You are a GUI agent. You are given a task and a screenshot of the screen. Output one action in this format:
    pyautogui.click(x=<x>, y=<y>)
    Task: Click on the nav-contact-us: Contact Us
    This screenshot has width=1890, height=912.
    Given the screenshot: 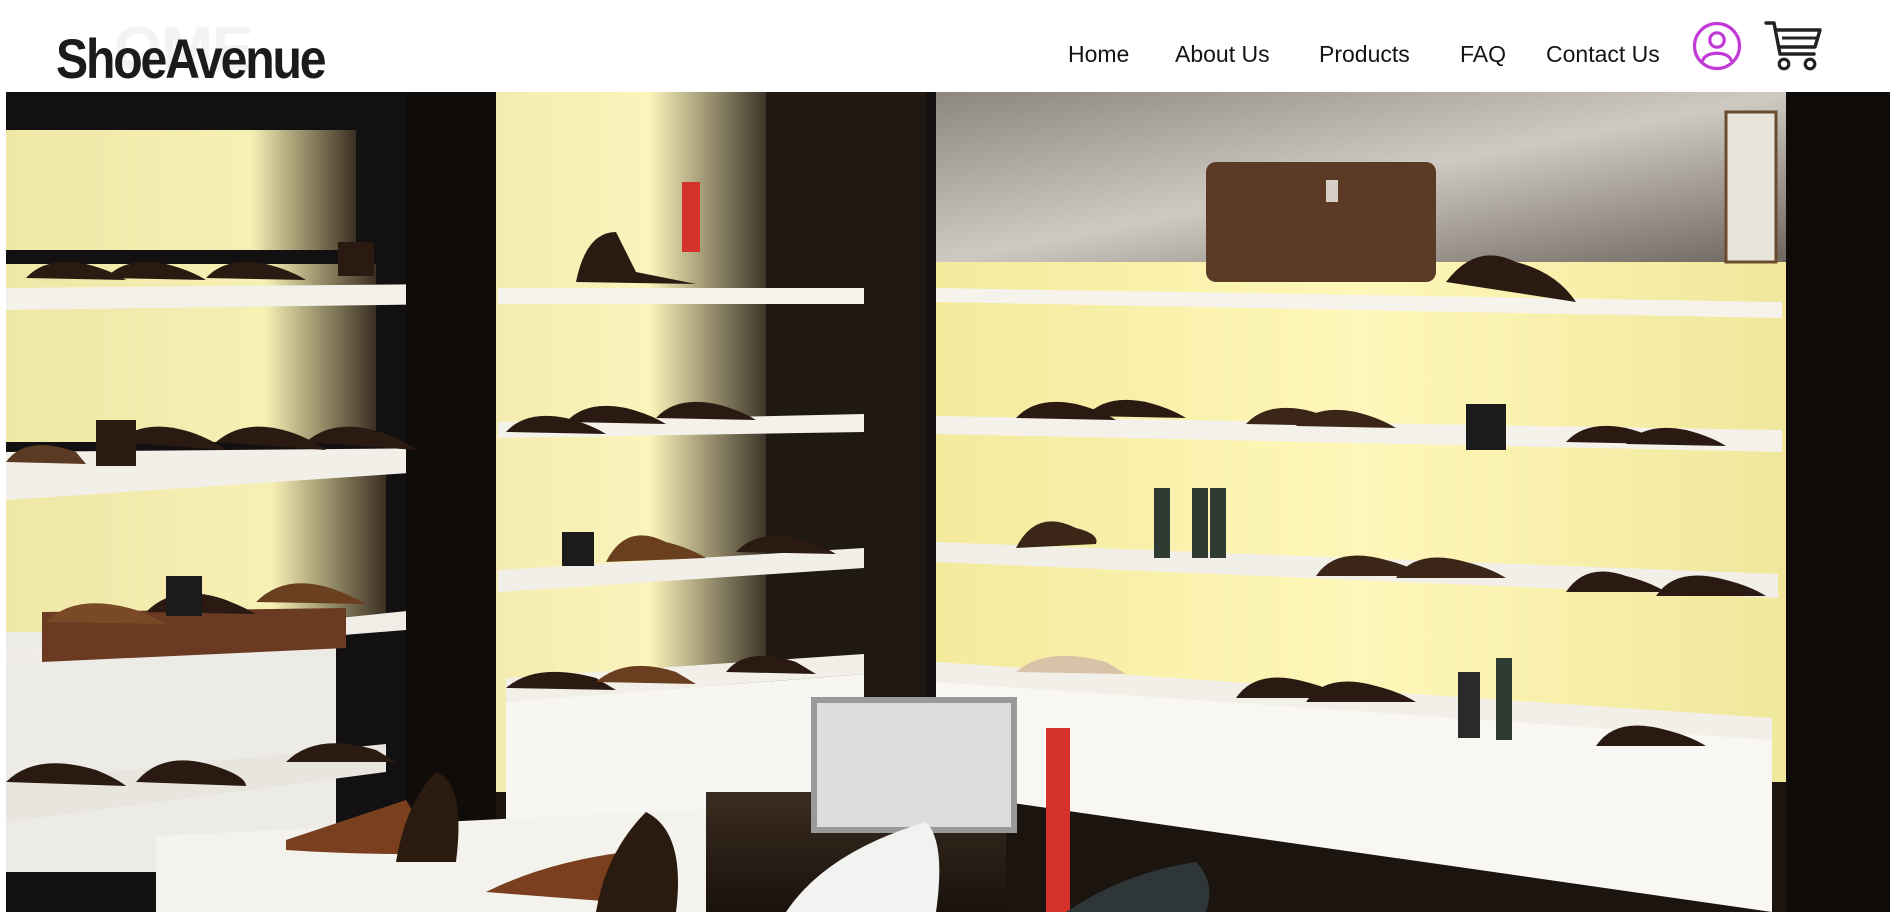 What is the action you would take?
    pyautogui.click(x=1603, y=54)
    